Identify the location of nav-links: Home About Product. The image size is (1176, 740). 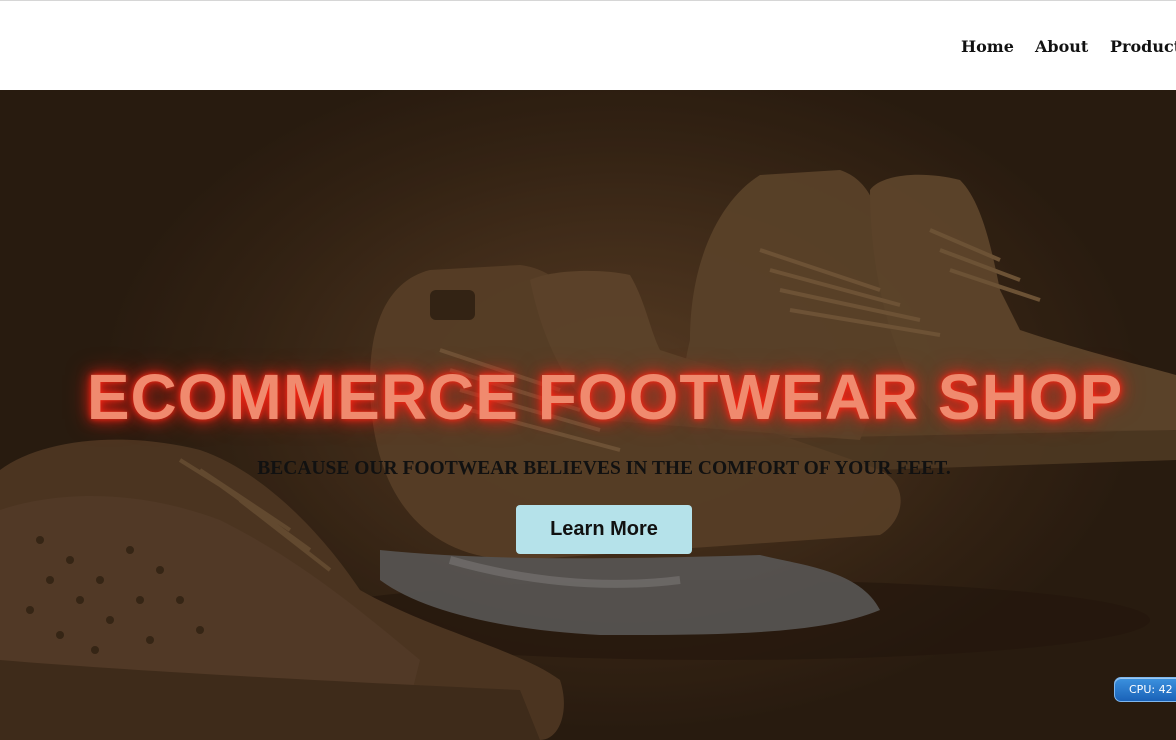
(1068, 46).